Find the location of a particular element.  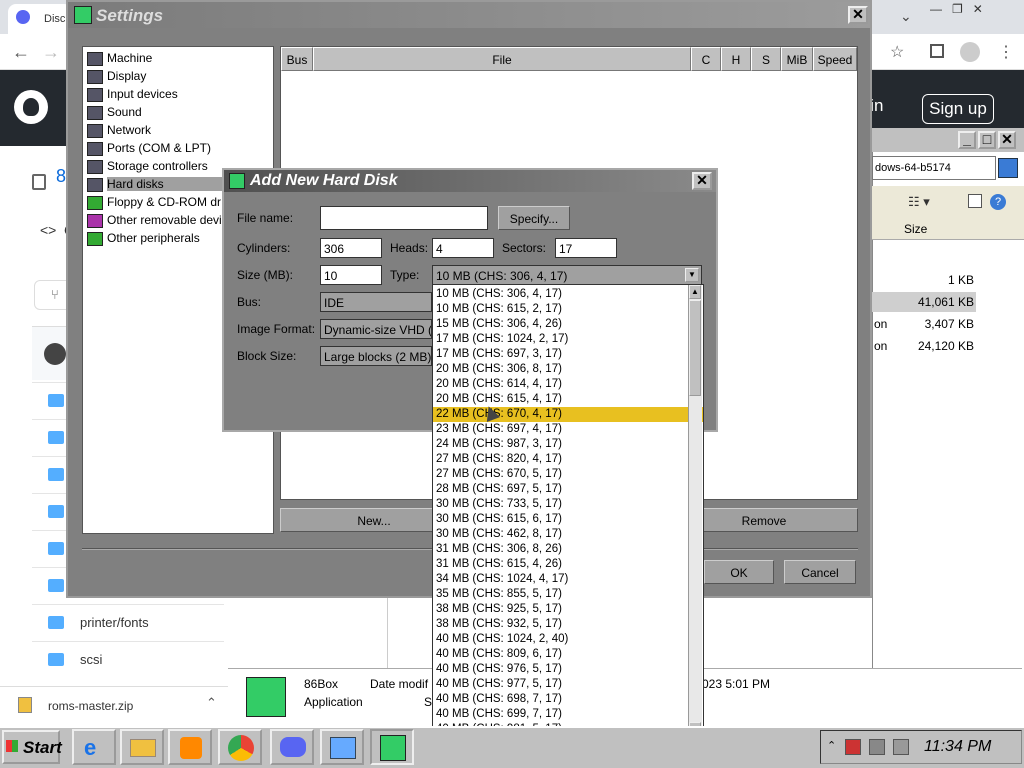

bus-select: IDE is located at coordinates (376, 302).